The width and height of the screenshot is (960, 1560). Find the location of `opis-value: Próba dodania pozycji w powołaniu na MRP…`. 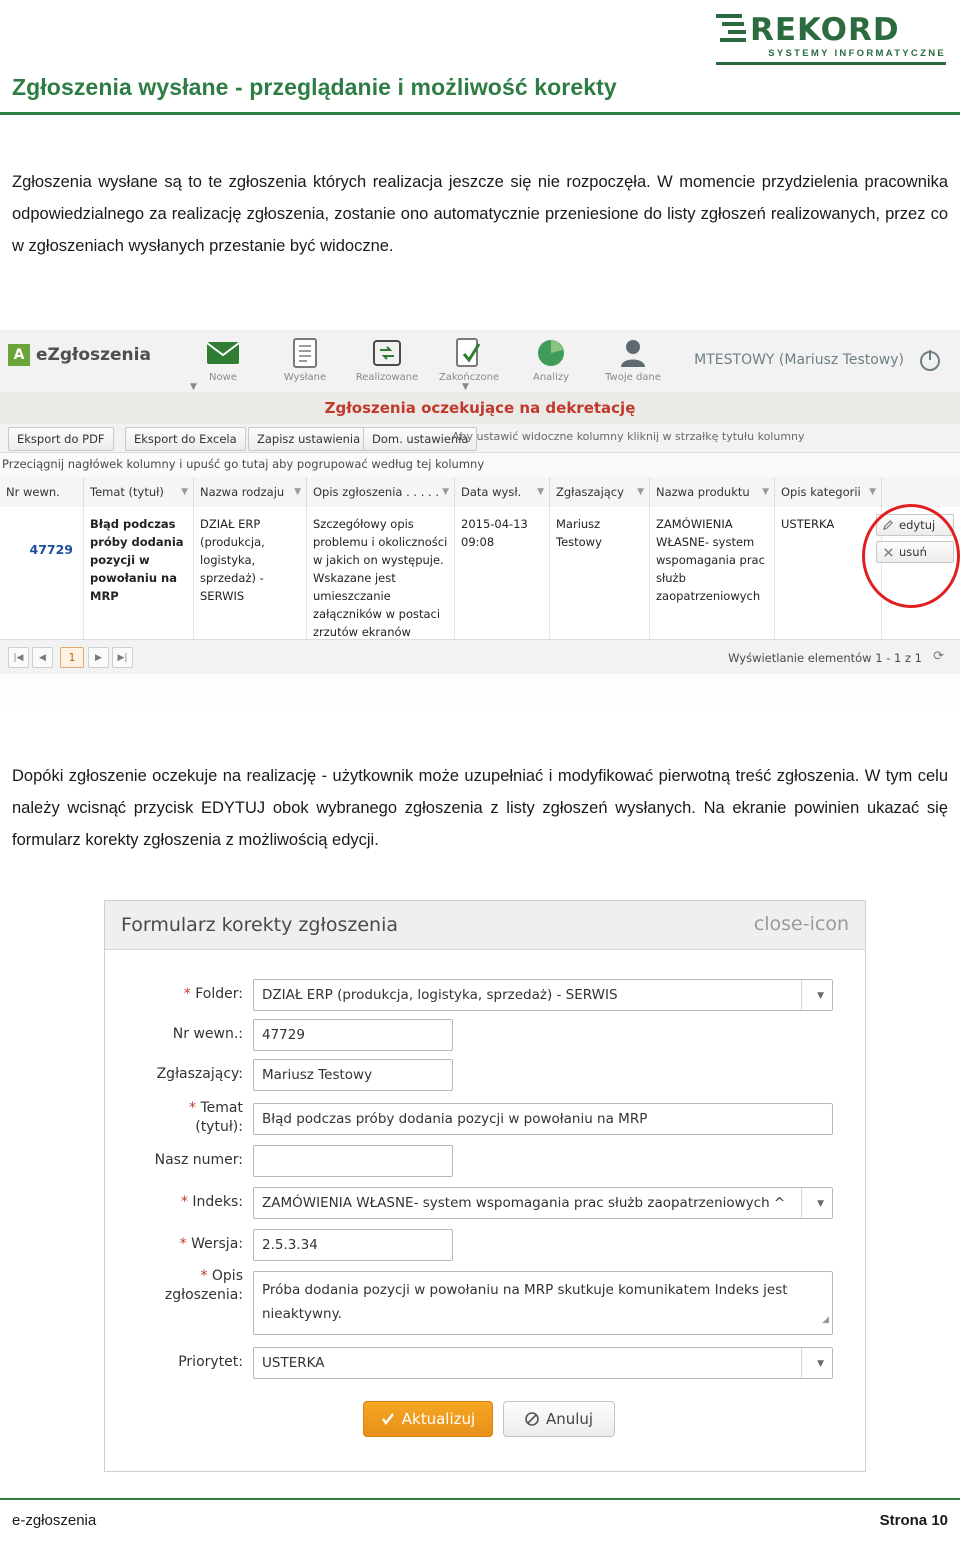

opis-value: Próba dodania pozycji w powołaniu na MRP… is located at coordinates (525, 1302).